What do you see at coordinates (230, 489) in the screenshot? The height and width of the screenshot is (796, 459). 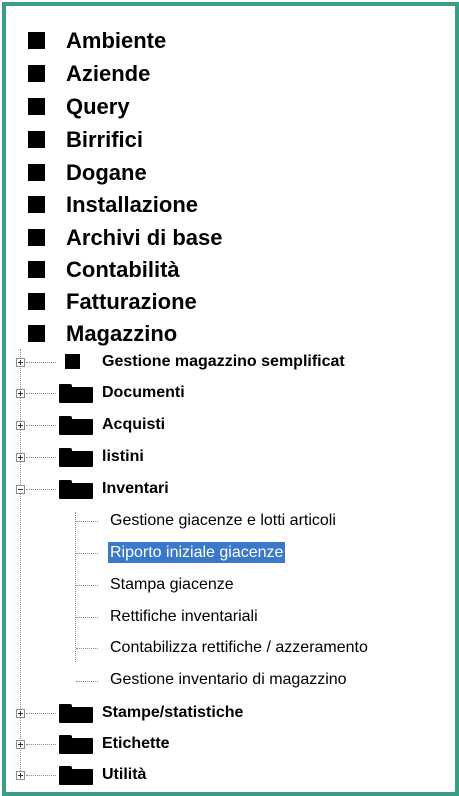 I see `tree-item-inventari: Inventari` at bounding box center [230, 489].